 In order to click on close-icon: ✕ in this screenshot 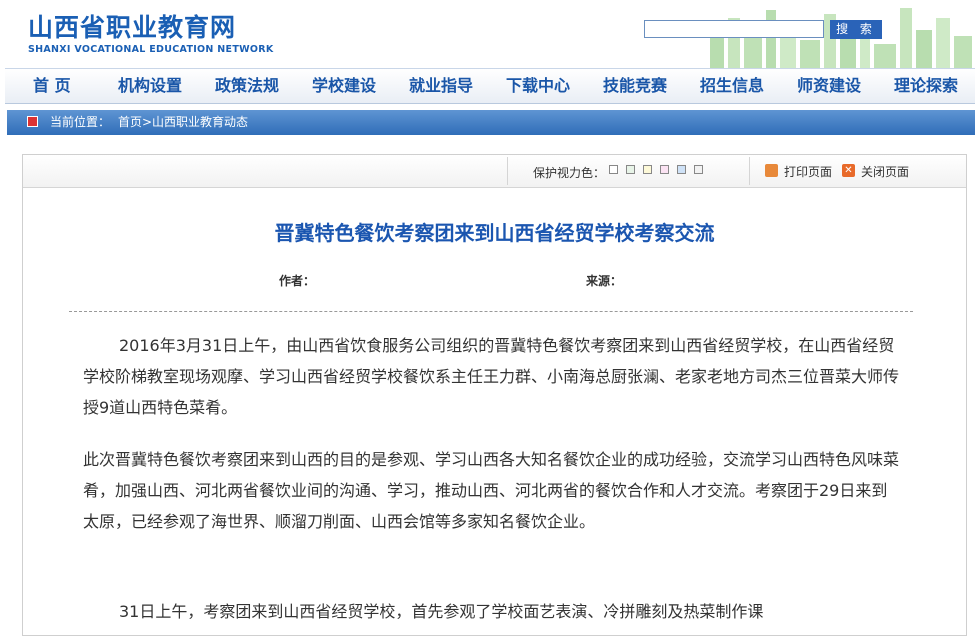, I will do `click(848, 170)`.